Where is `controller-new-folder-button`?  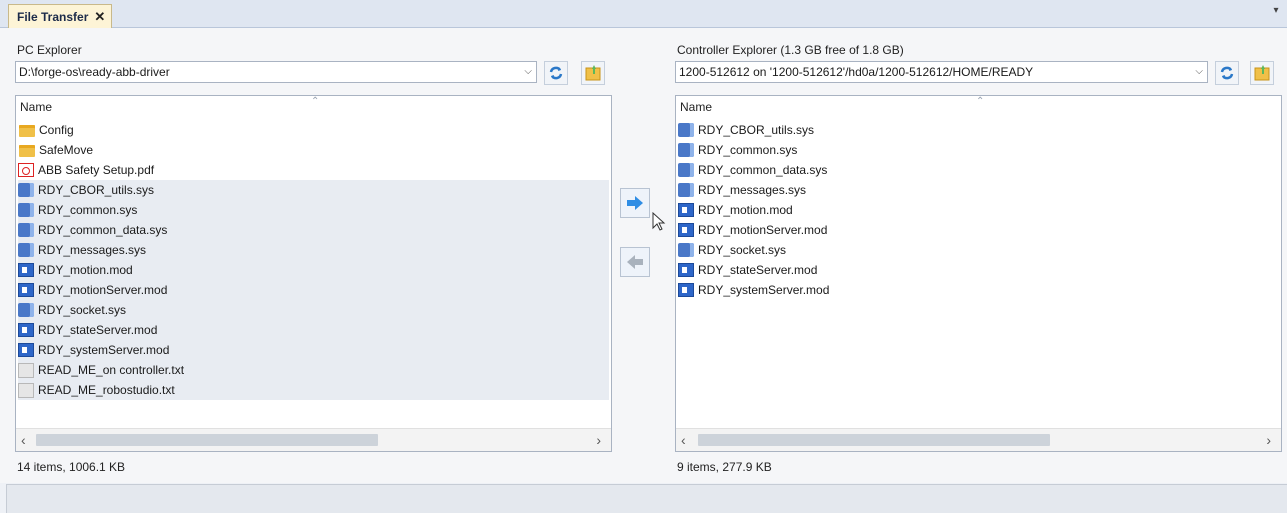
controller-new-folder-button is located at coordinates (1262, 73).